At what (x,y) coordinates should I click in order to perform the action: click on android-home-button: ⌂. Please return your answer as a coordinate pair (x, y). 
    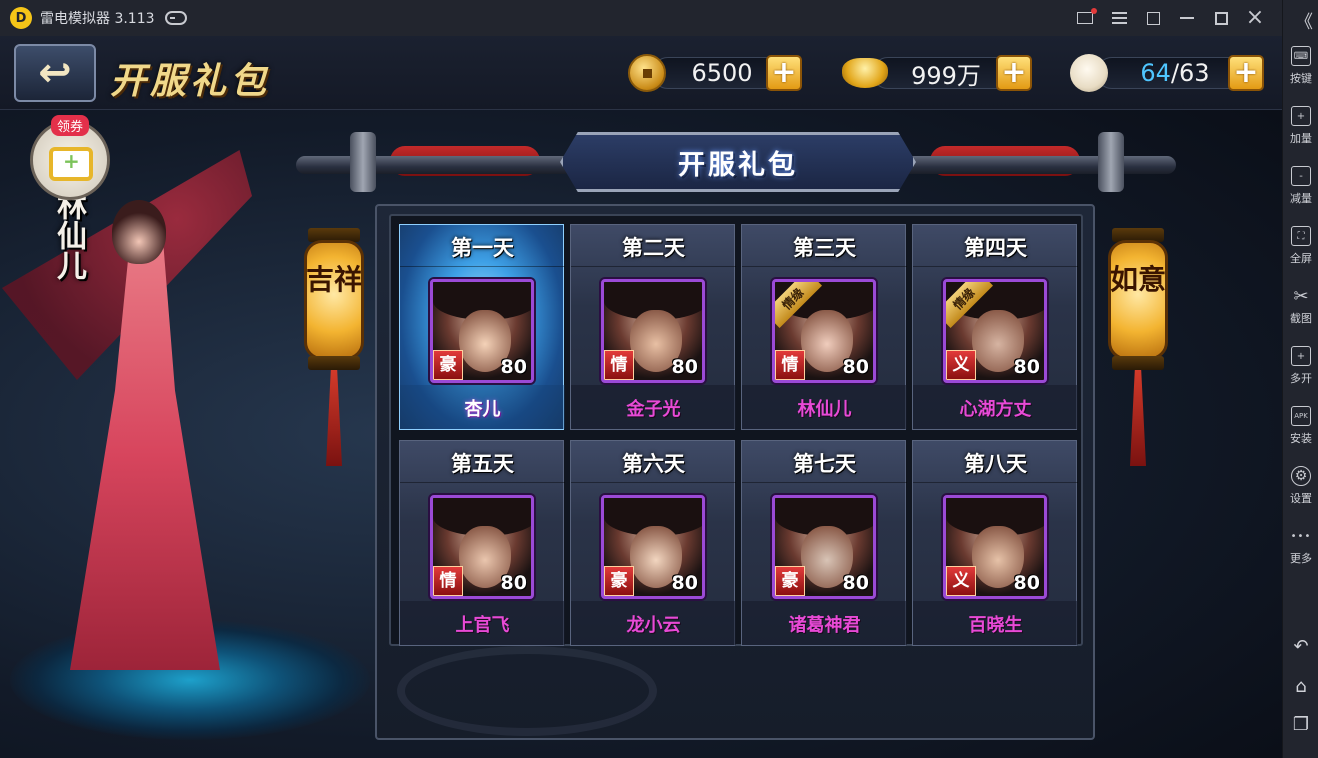
    Looking at the image, I should click on (1300, 686).